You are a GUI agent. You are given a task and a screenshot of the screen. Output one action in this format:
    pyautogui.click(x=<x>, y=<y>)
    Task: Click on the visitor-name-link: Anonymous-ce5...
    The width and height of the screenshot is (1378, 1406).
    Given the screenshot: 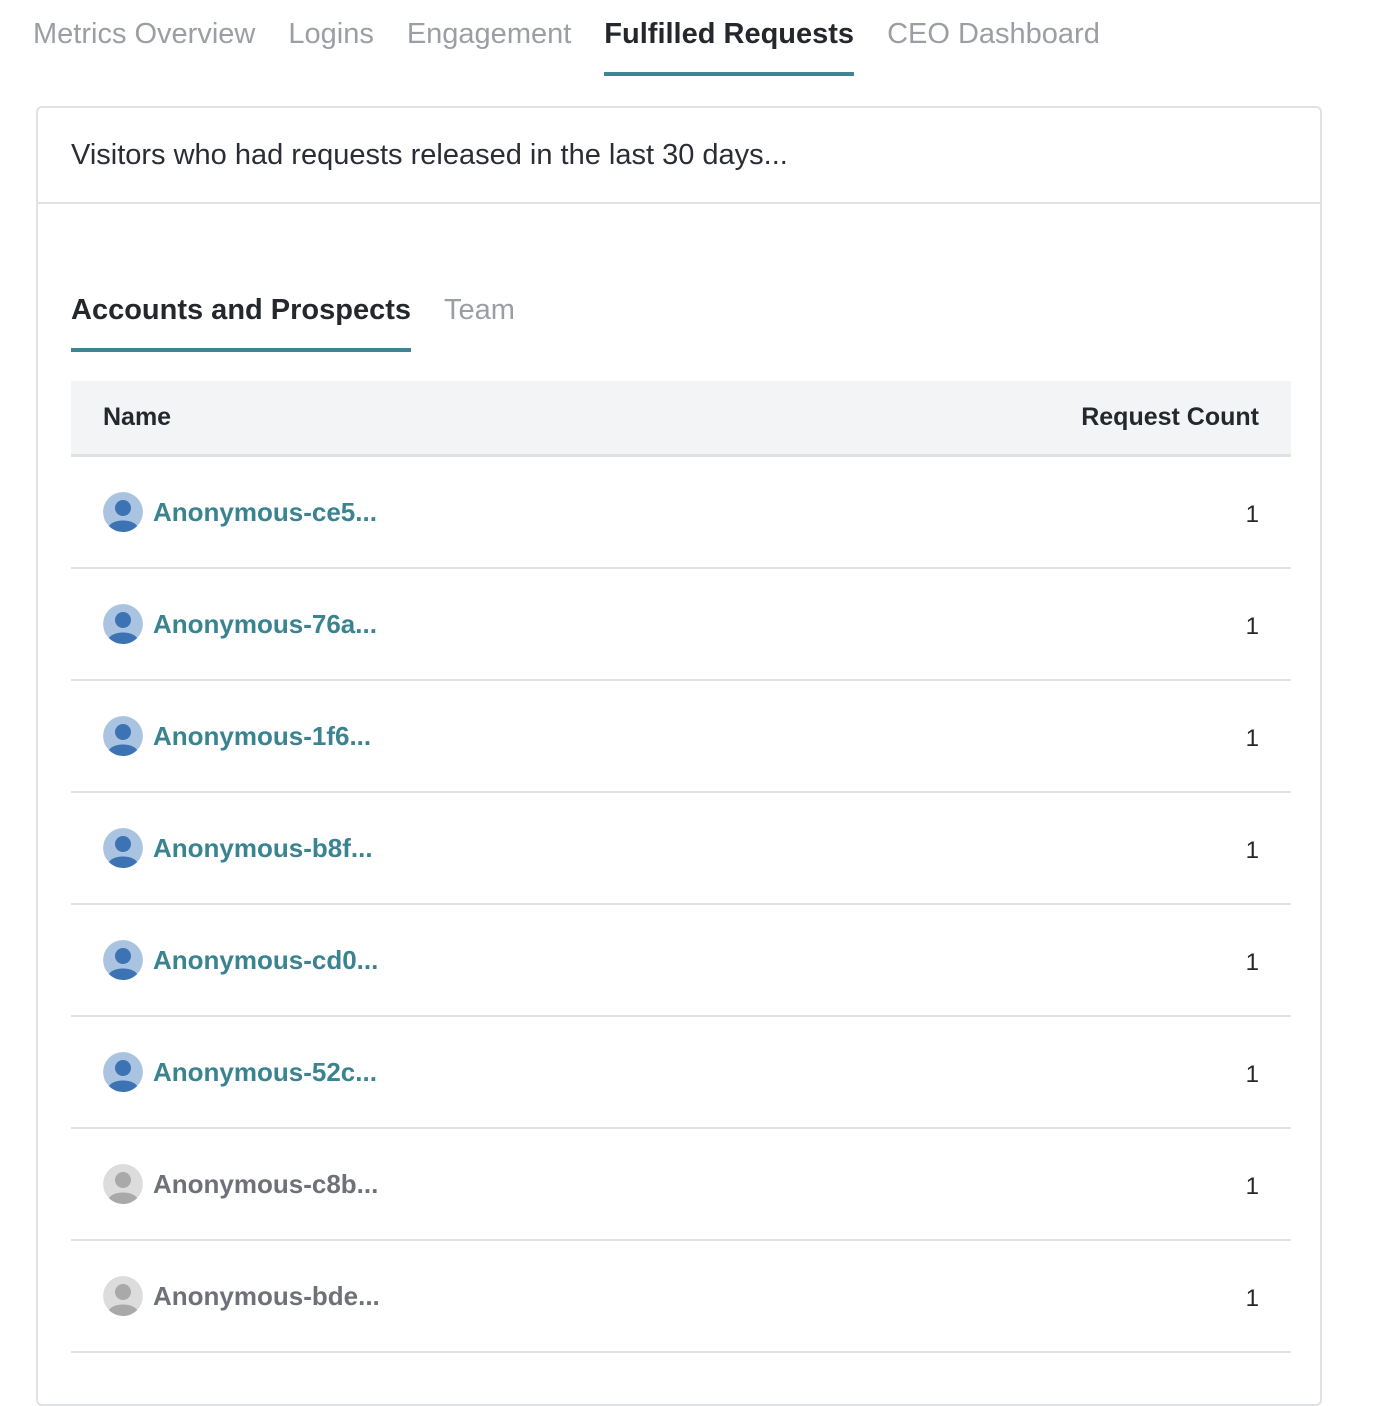 What is the action you would take?
    pyautogui.click(x=265, y=512)
    